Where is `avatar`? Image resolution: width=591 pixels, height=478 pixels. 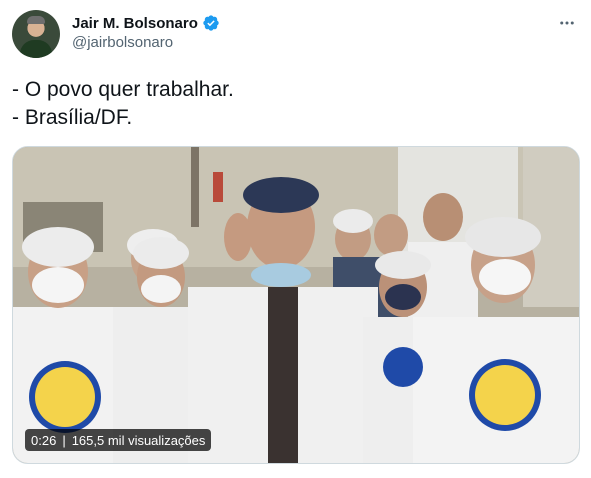 avatar is located at coordinates (36, 34).